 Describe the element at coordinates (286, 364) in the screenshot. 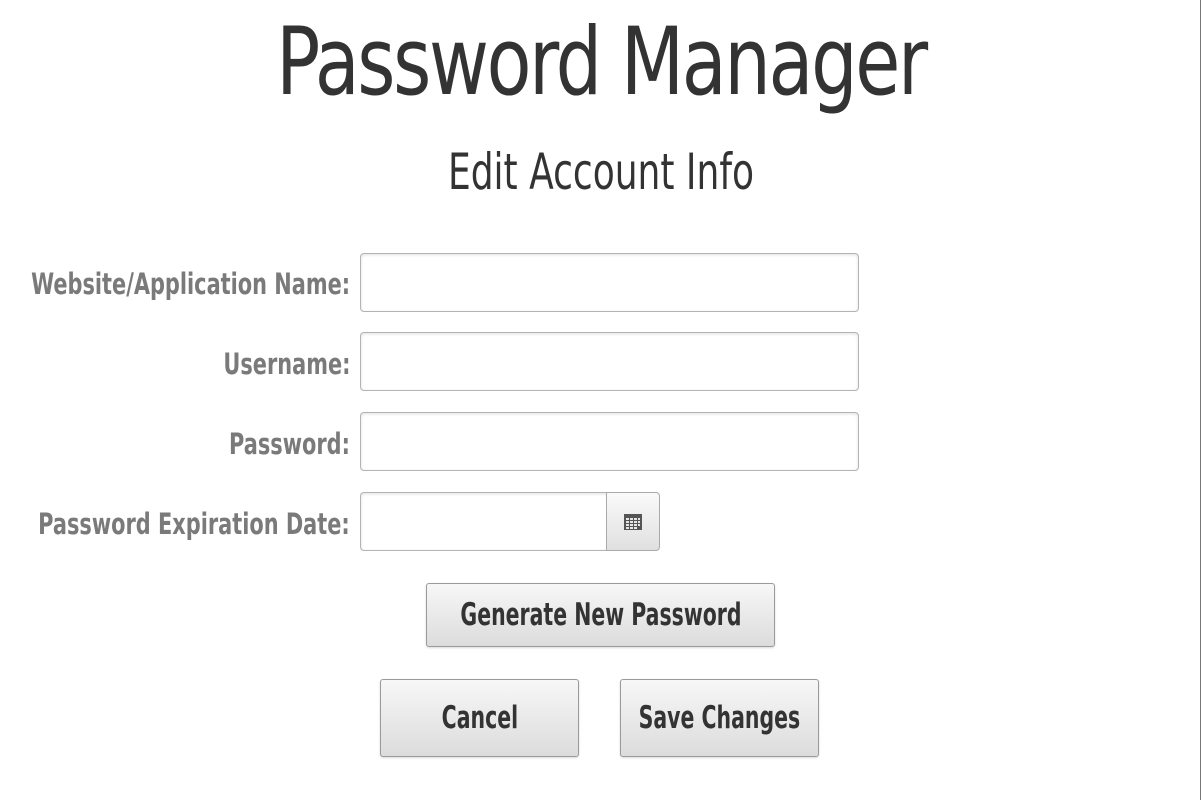

I see `username-label: Username:` at that location.